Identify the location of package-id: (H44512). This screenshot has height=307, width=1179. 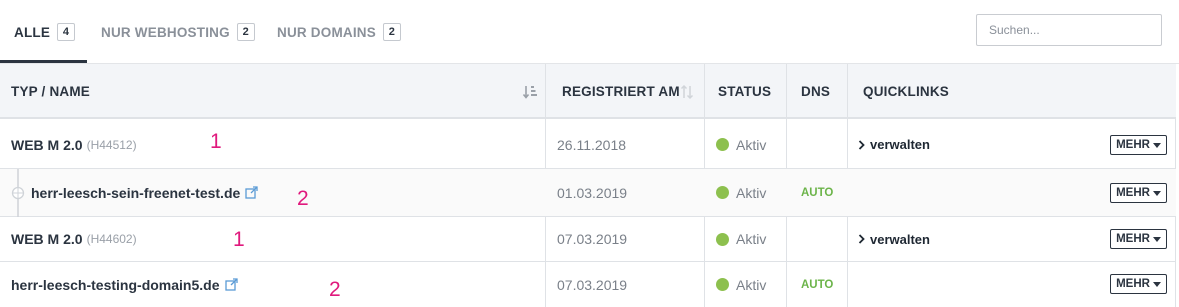
(111, 144).